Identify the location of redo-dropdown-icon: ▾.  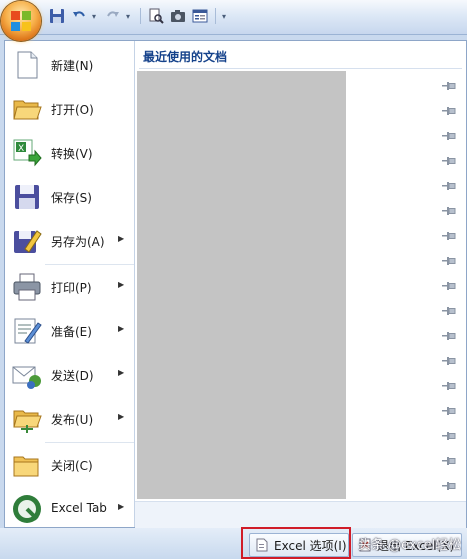
(130, 16).